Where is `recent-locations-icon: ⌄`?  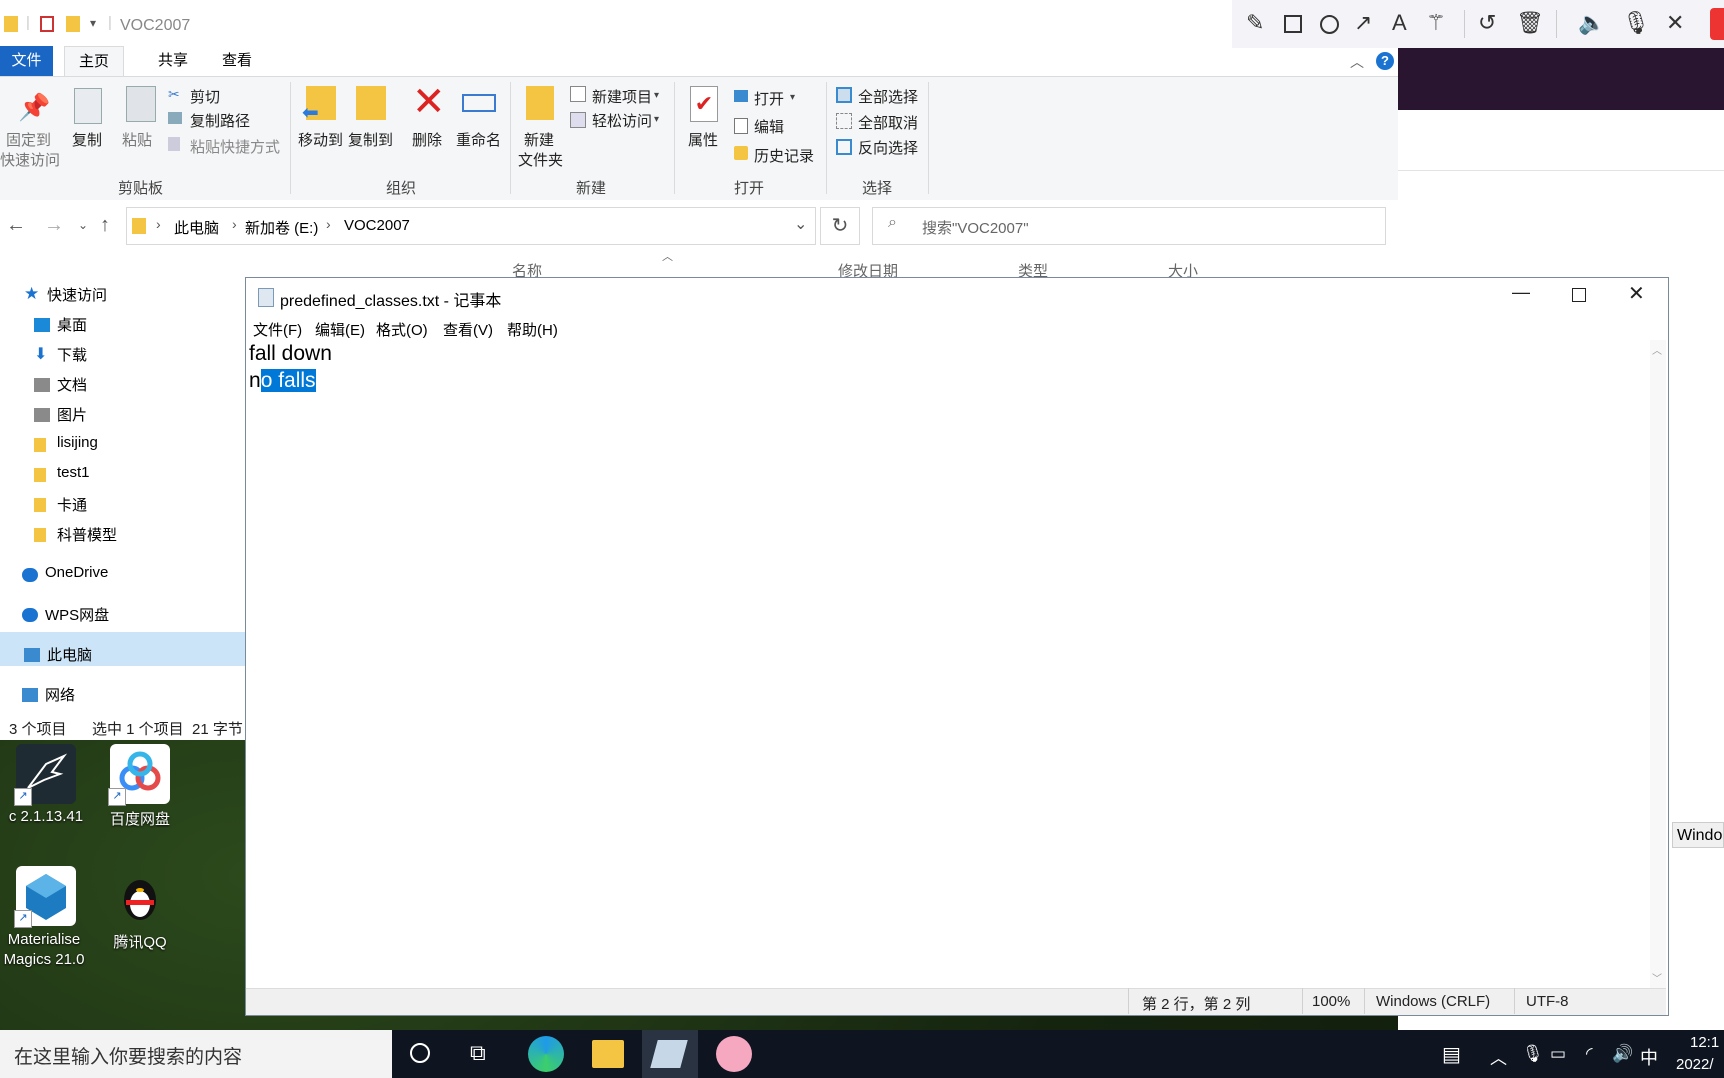
recent-locations-icon: ⌄ is located at coordinates (83, 225).